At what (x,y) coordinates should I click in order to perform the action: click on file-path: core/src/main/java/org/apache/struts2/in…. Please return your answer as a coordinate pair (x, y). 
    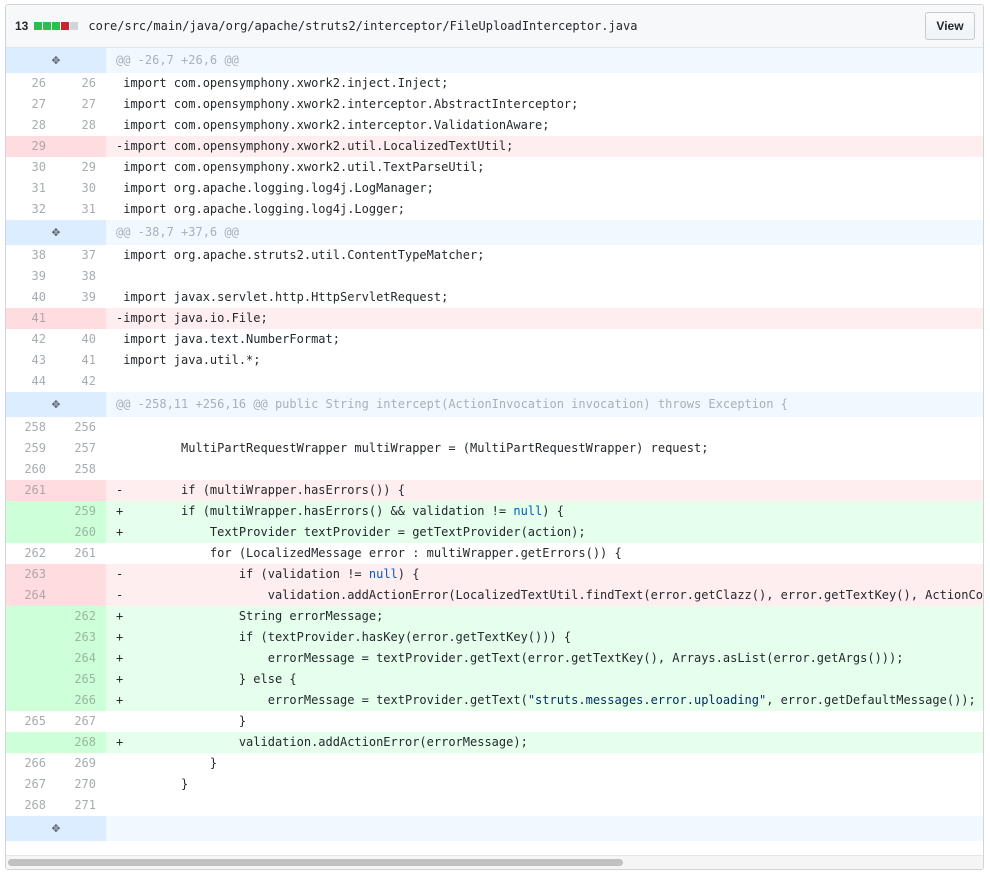
    Looking at the image, I should click on (362, 26).